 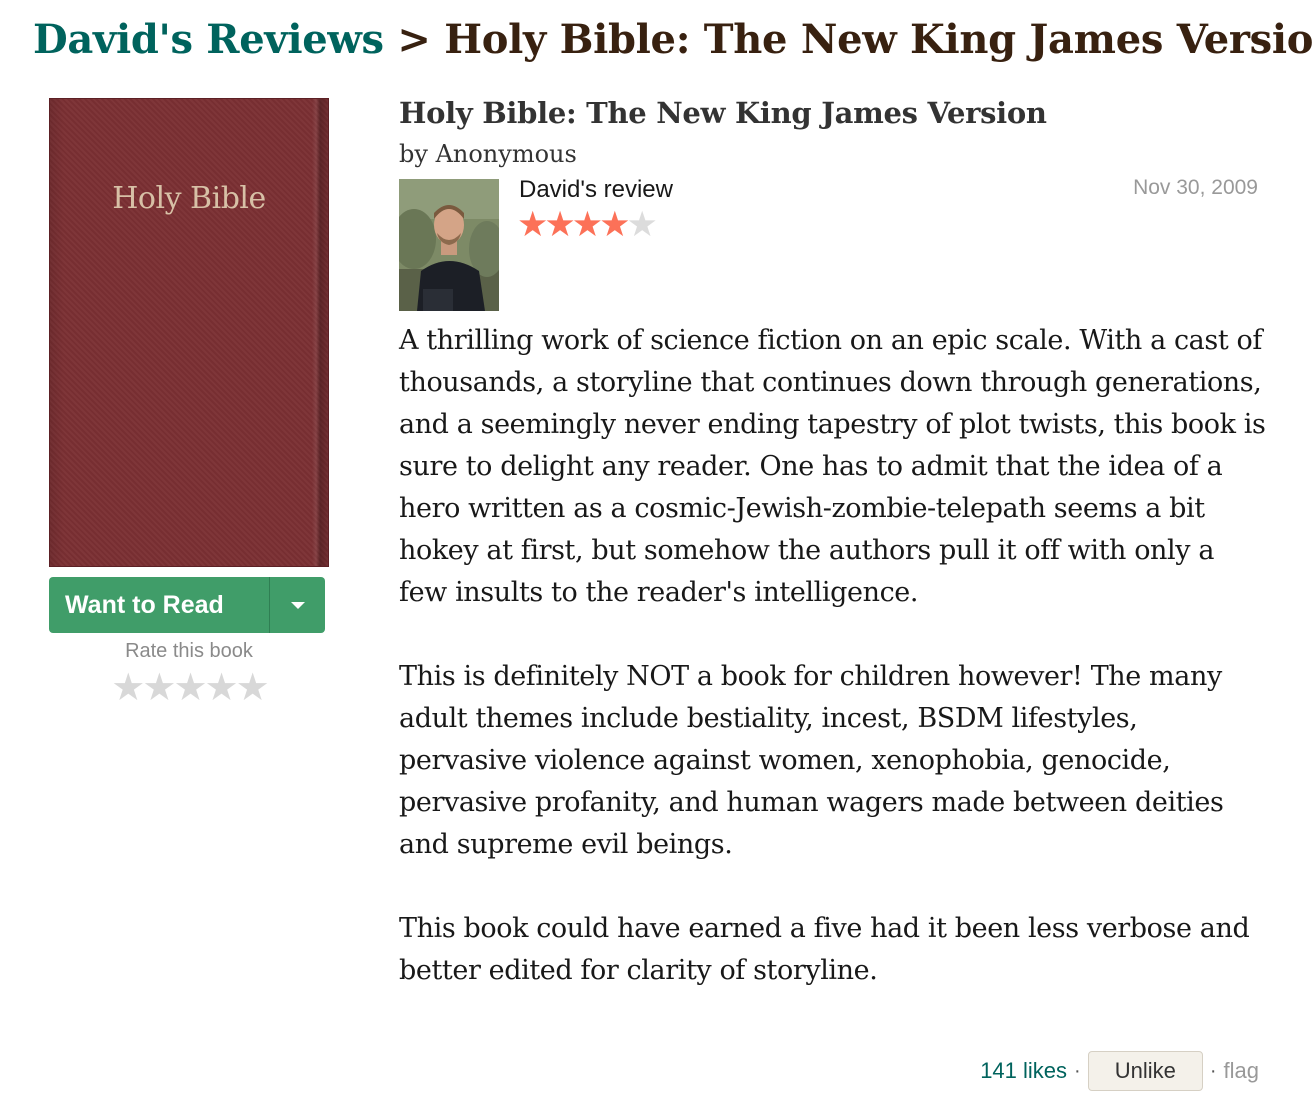 What do you see at coordinates (159, 605) in the screenshot?
I see `want-to-read-button: Want to Read` at bounding box center [159, 605].